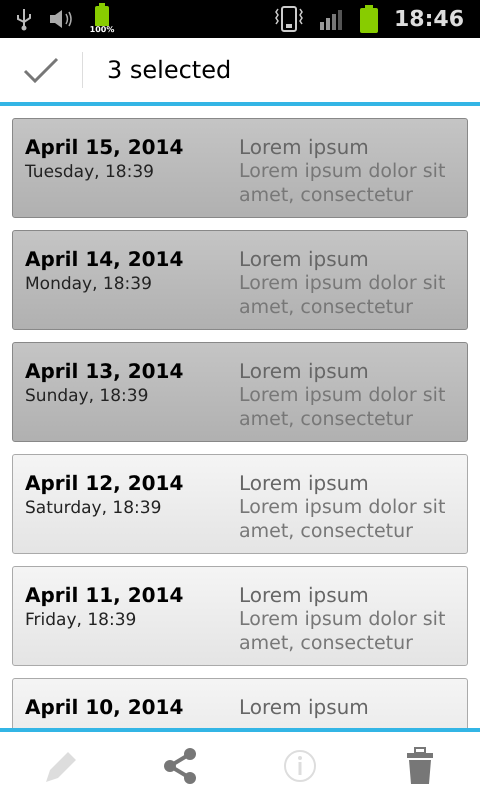 The width and height of the screenshot is (480, 800). What do you see at coordinates (429, 20) in the screenshot?
I see `clock-time: 18:46` at bounding box center [429, 20].